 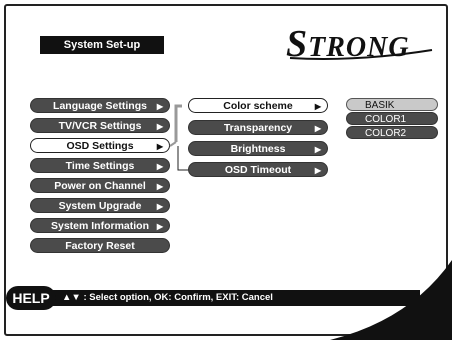 I want to click on submenu-item-label: Brightness, so click(x=258, y=149).